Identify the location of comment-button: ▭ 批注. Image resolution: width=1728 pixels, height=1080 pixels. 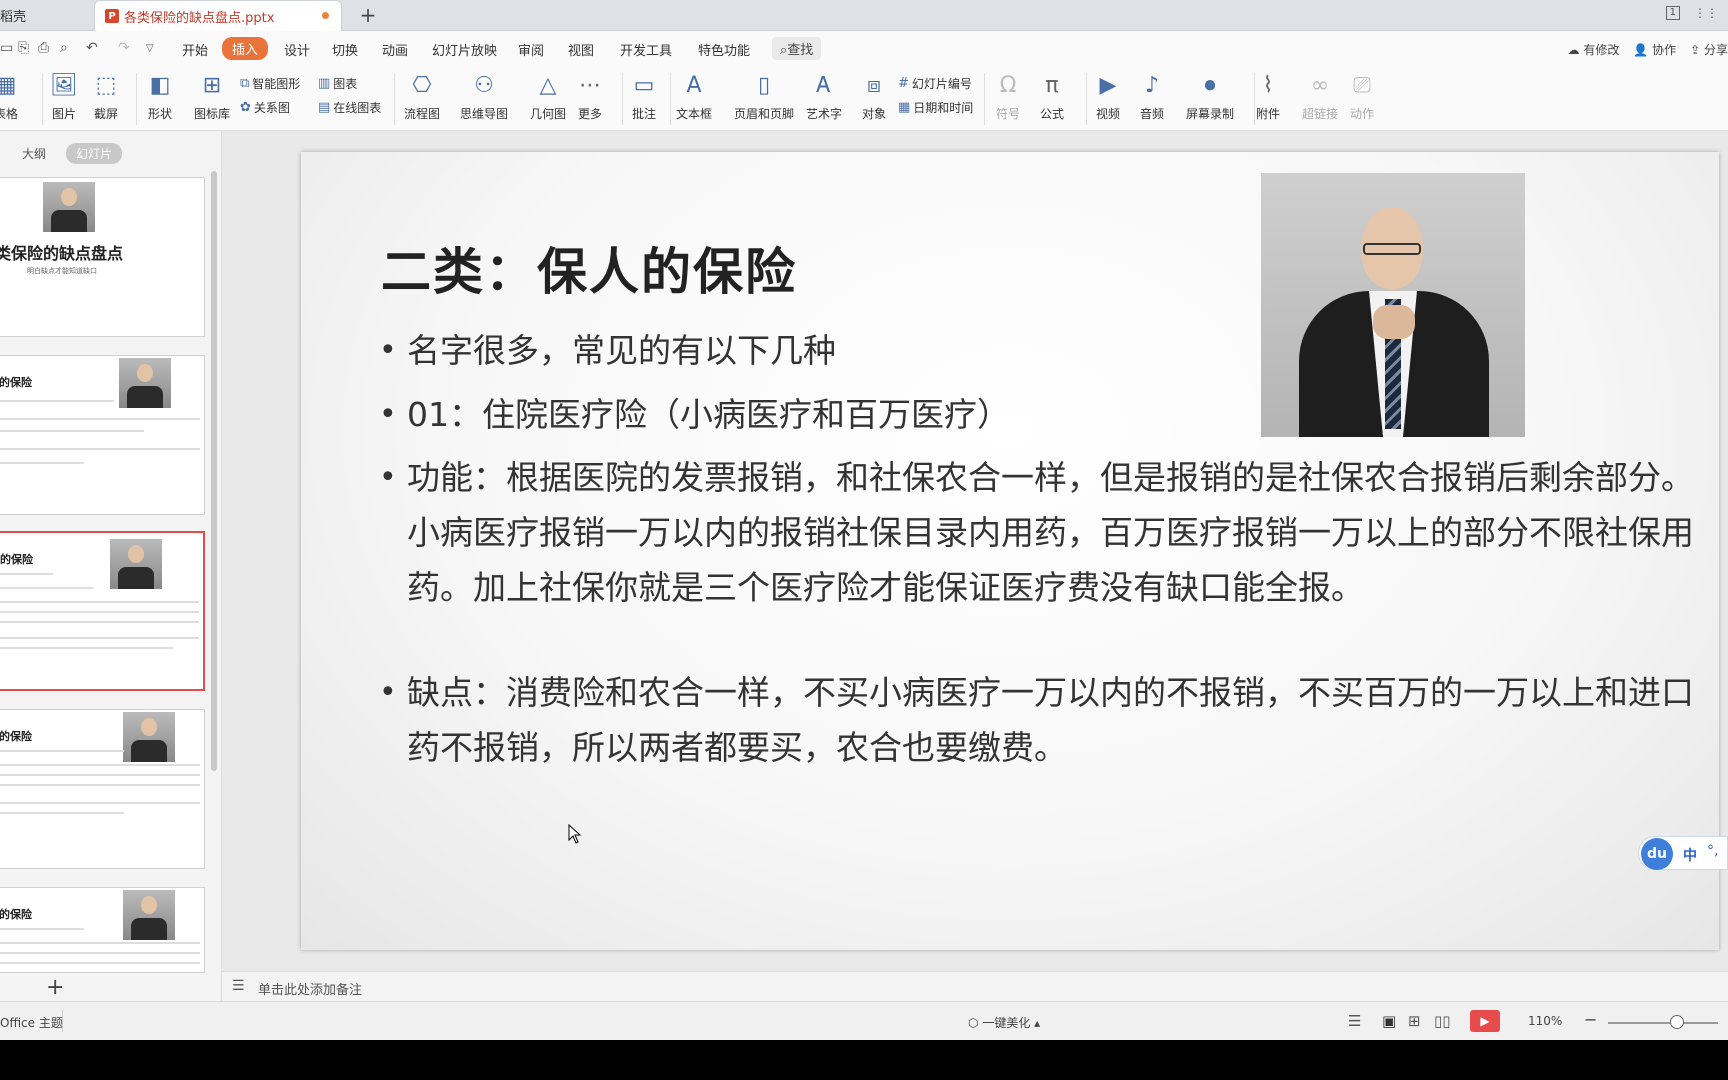
(644, 96).